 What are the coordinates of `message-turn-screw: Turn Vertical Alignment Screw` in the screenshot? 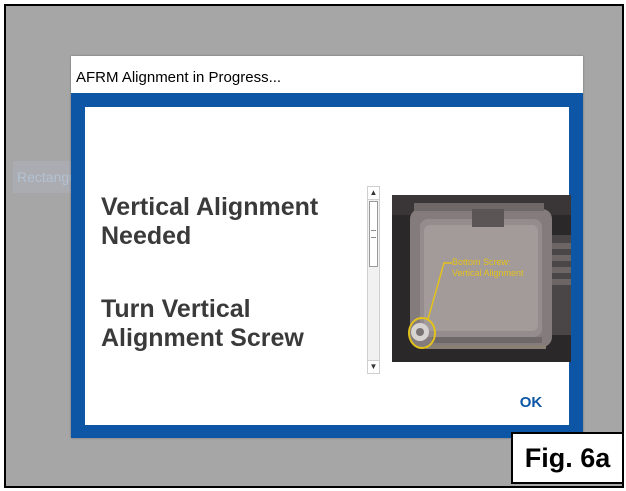 It's located at (202, 323).